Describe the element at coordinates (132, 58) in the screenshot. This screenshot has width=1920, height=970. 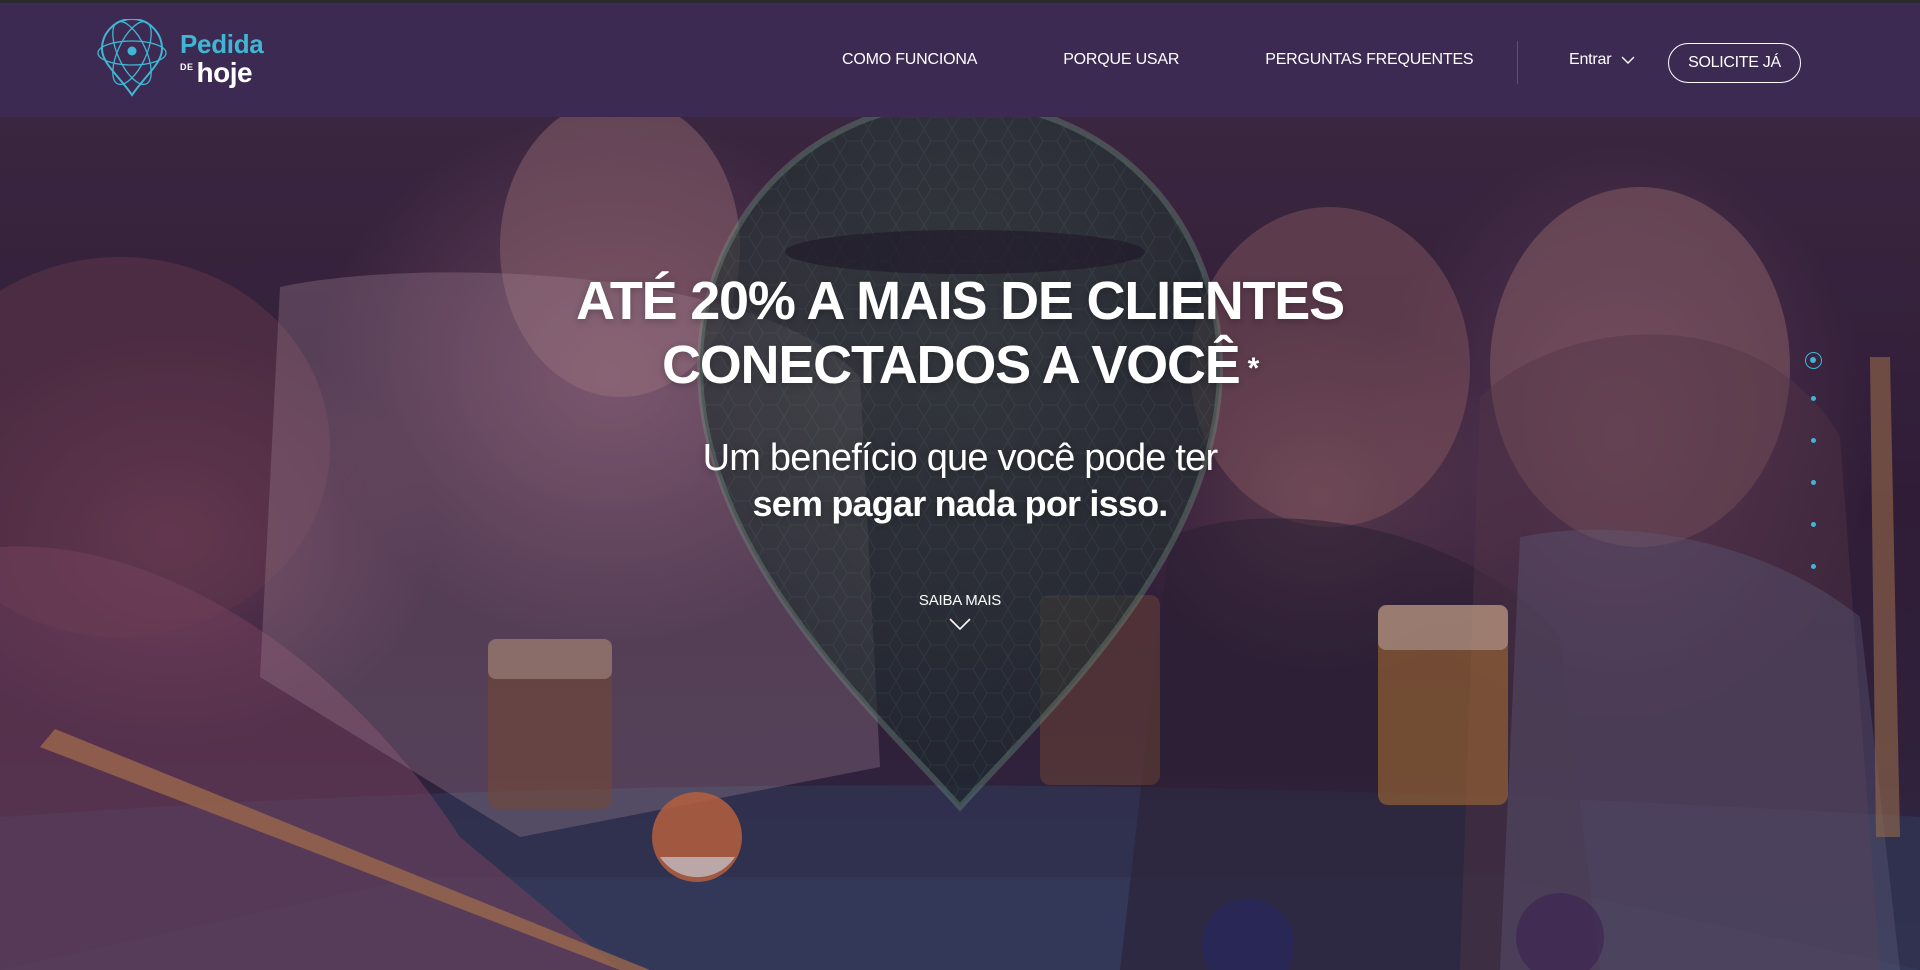
I see `map-pin-globe-icon` at that location.